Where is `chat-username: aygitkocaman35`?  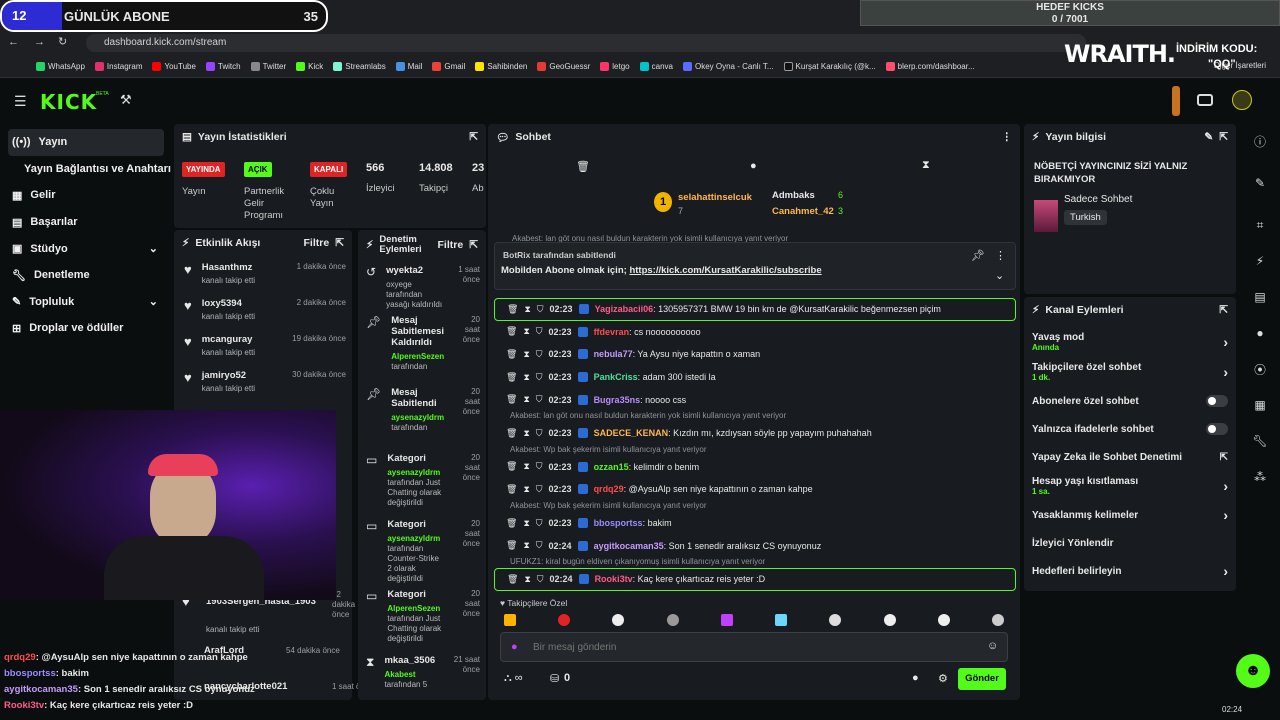 chat-username: aygitkocaman35 is located at coordinates (629, 546).